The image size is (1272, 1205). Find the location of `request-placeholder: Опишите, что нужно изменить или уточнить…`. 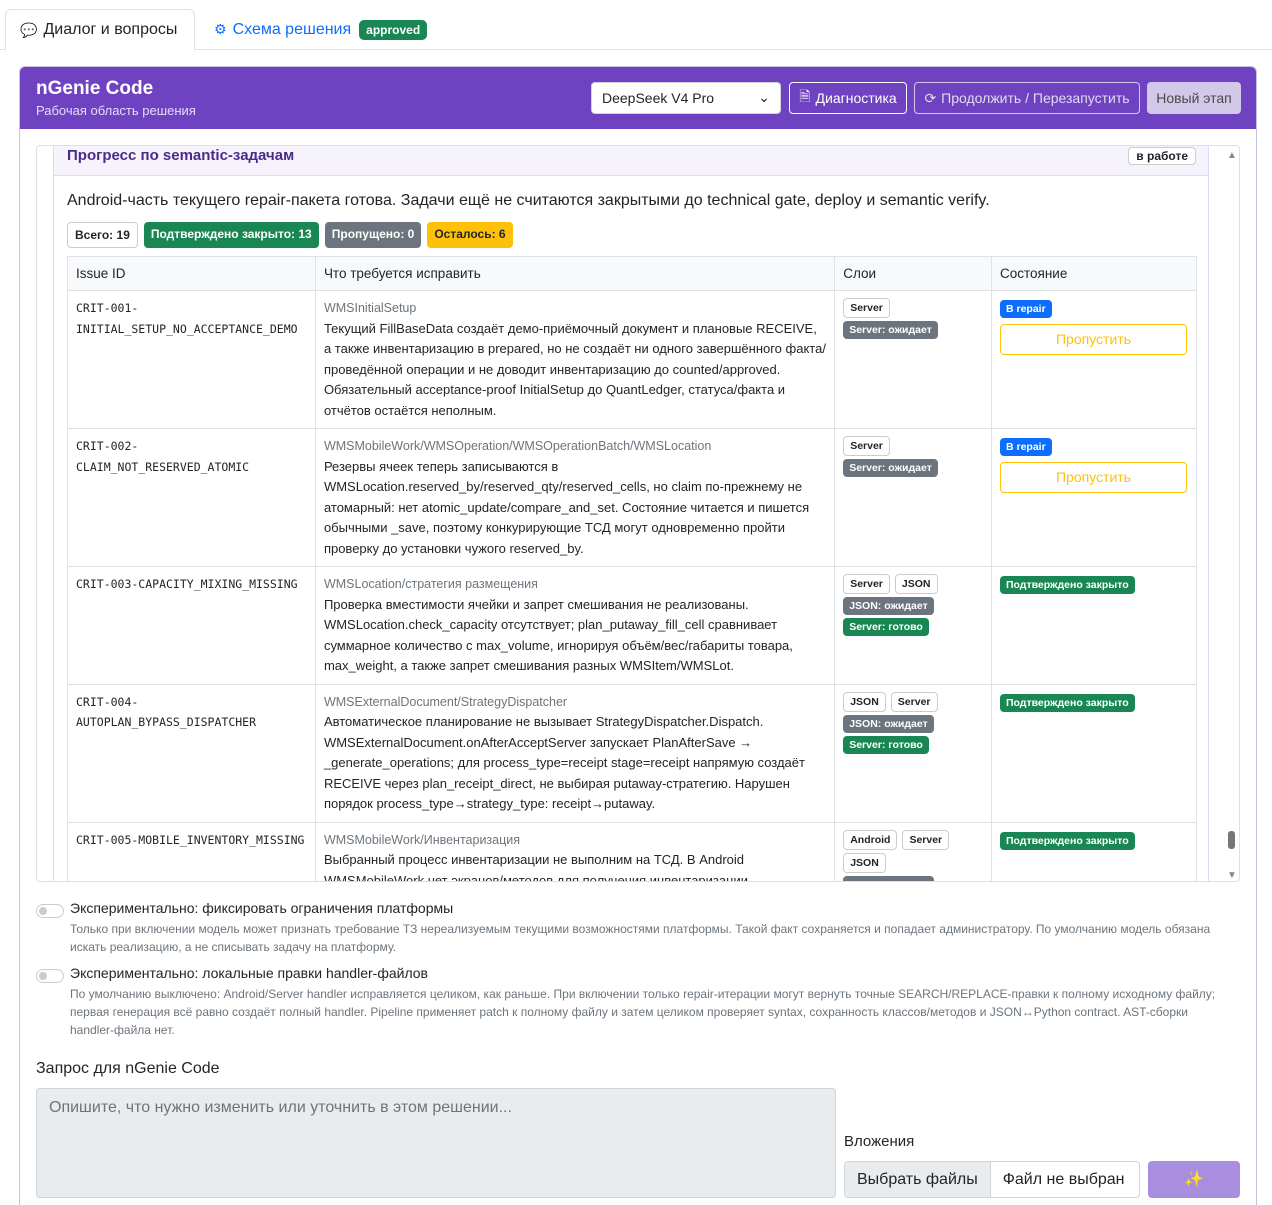

request-placeholder: Опишите, что нужно изменить или уточнить… is located at coordinates (280, 1107).